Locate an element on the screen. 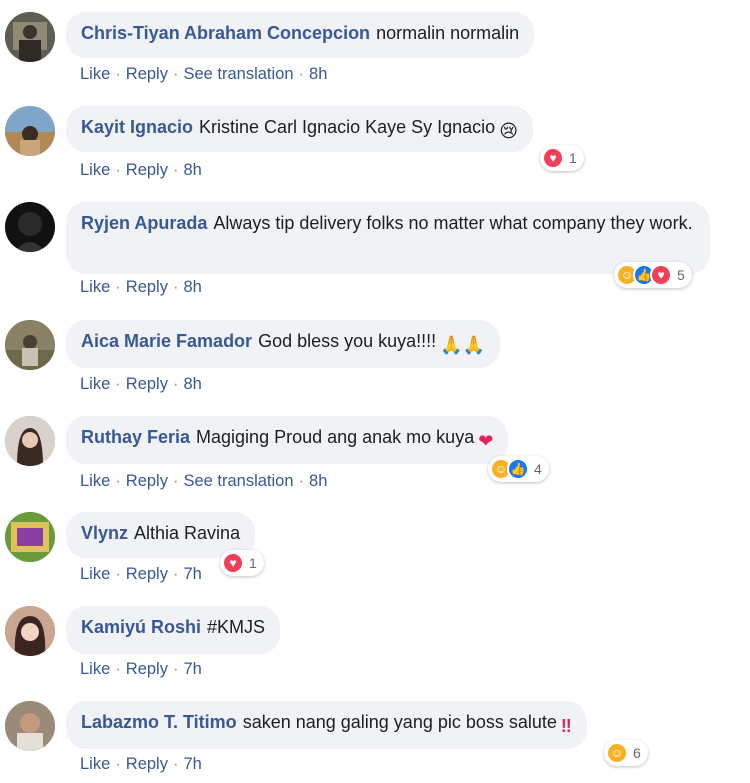  comment-author: Kayit Ignacio is located at coordinates (137, 127).